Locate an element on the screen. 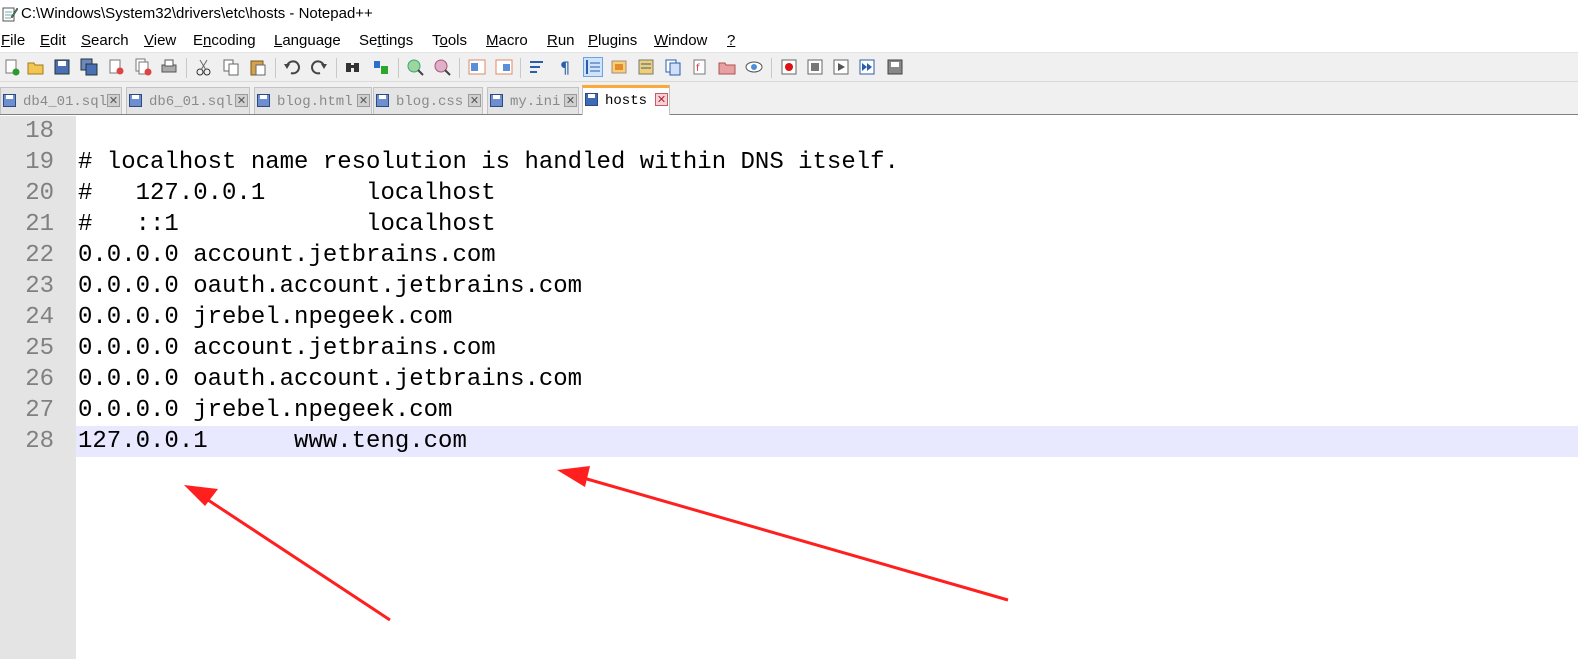 The width and height of the screenshot is (1578, 659). user-language-button is located at coordinates (619, 67).